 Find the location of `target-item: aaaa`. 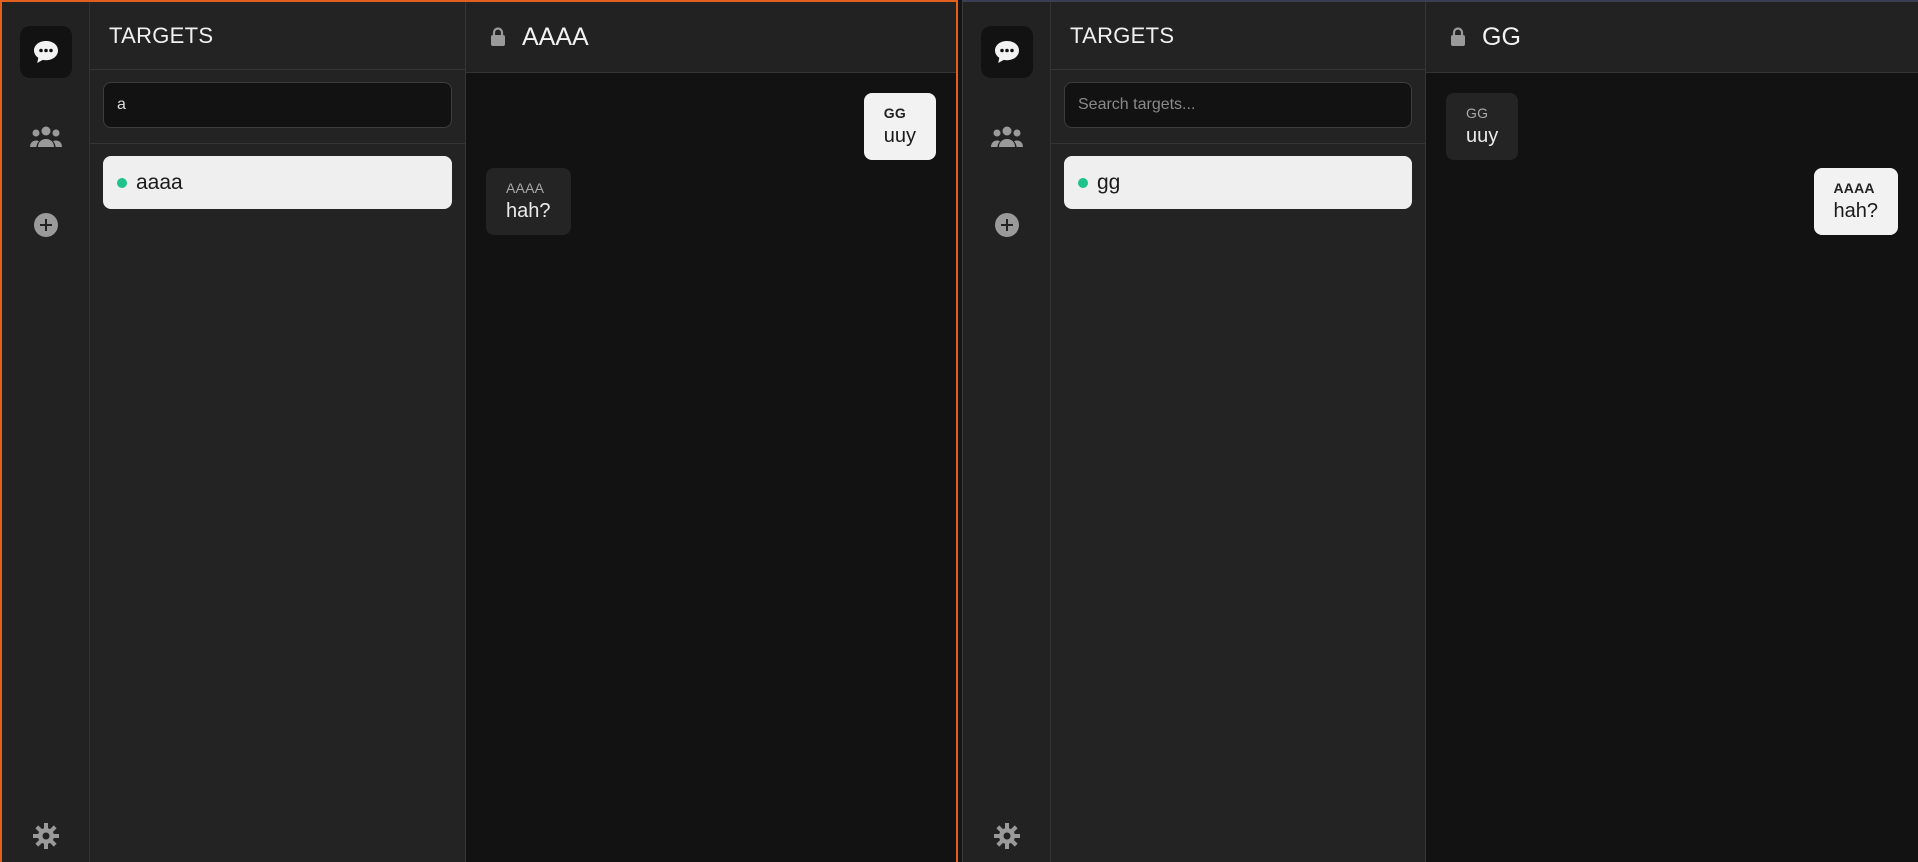

target-item: aaaa is located at coordinates (277, 182).